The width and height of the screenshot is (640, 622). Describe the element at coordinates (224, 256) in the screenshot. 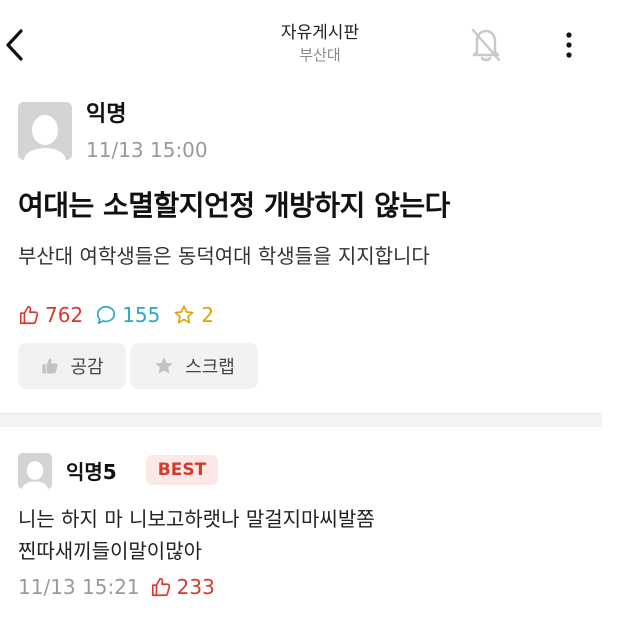

I see `post-body: 부산대 여학생들은 동덕여대 학생들을 지지합니다` at that location.